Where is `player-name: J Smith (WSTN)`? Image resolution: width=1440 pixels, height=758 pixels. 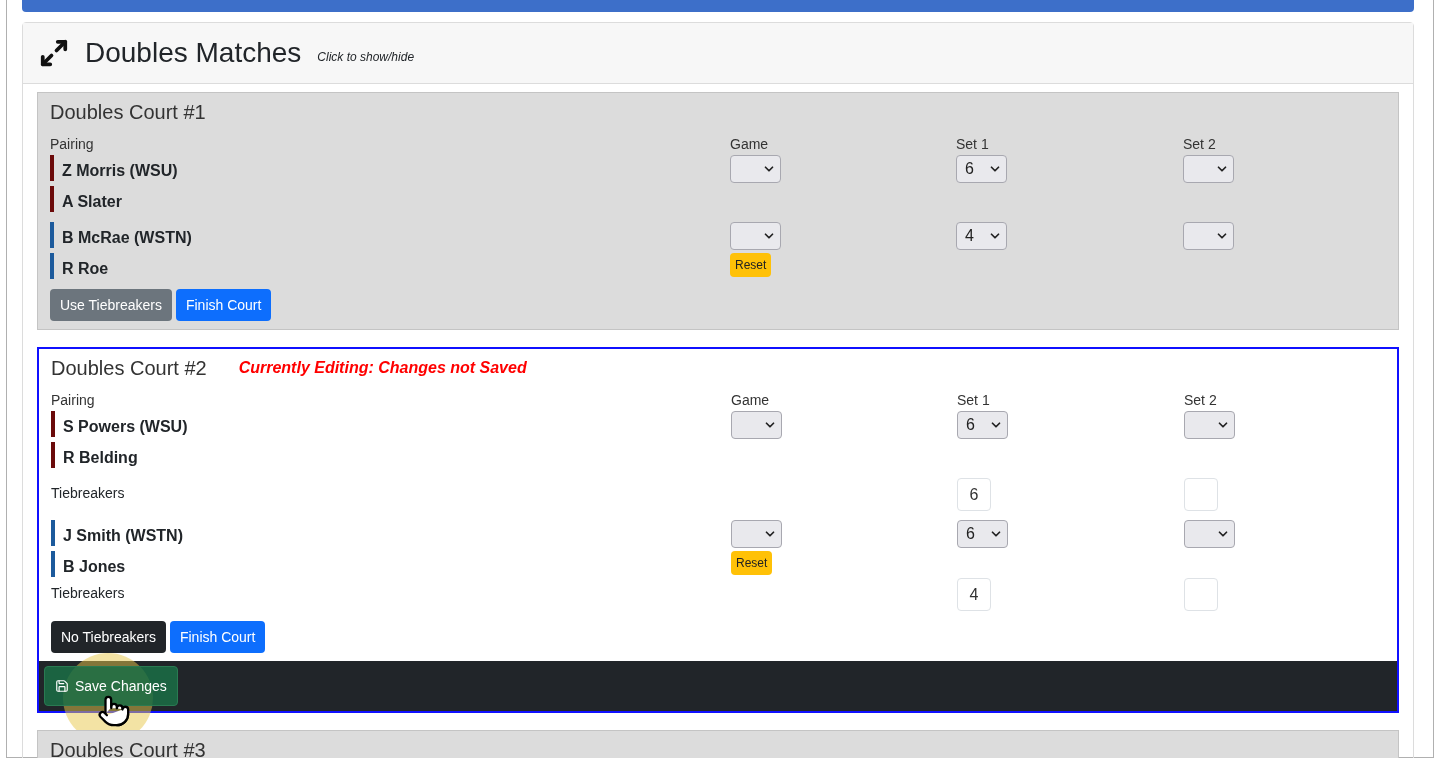
player-name: J Smith (WSTN) is located at coordinates (123, 536).